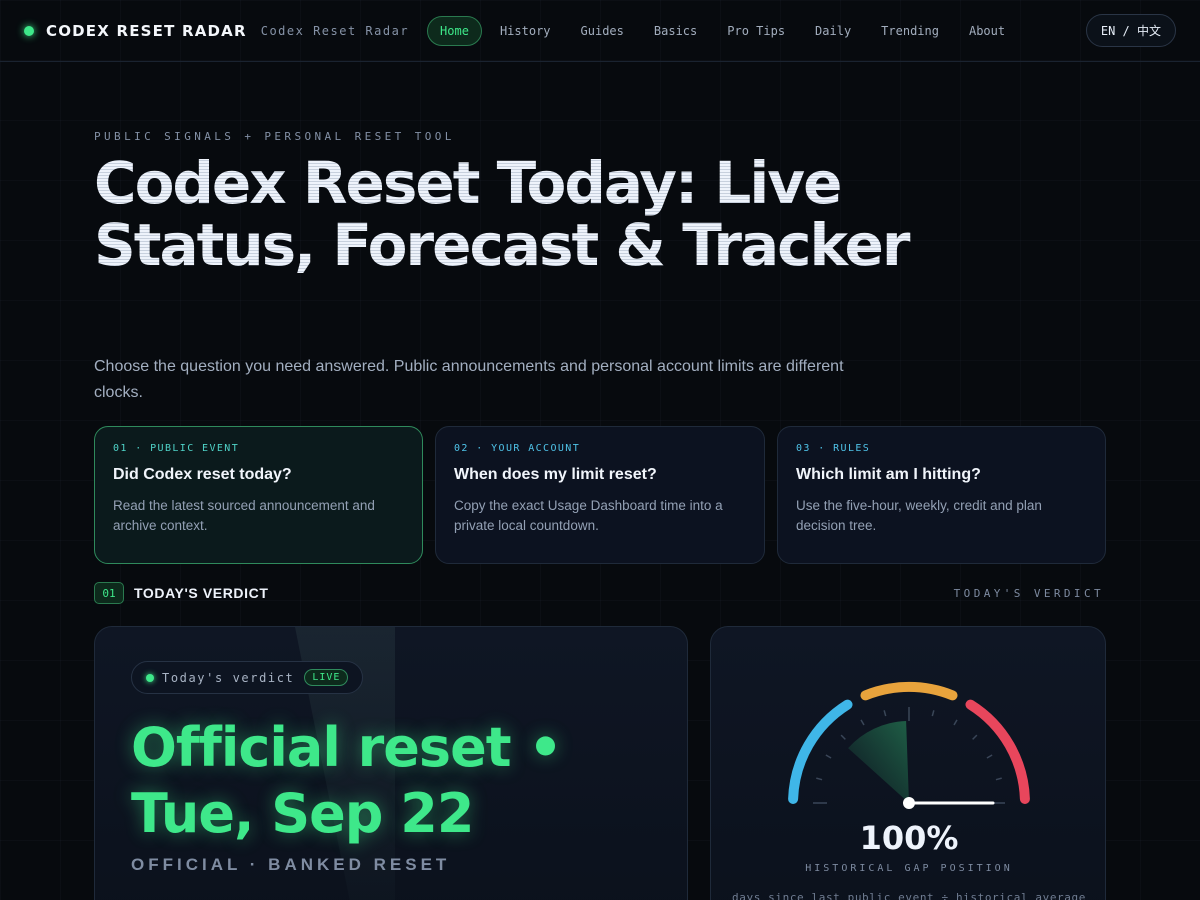  I want to click on hero-eyebrow: PUBLIC SIGNALS + PERSONAL RESET TOOL, so click(274, 136).